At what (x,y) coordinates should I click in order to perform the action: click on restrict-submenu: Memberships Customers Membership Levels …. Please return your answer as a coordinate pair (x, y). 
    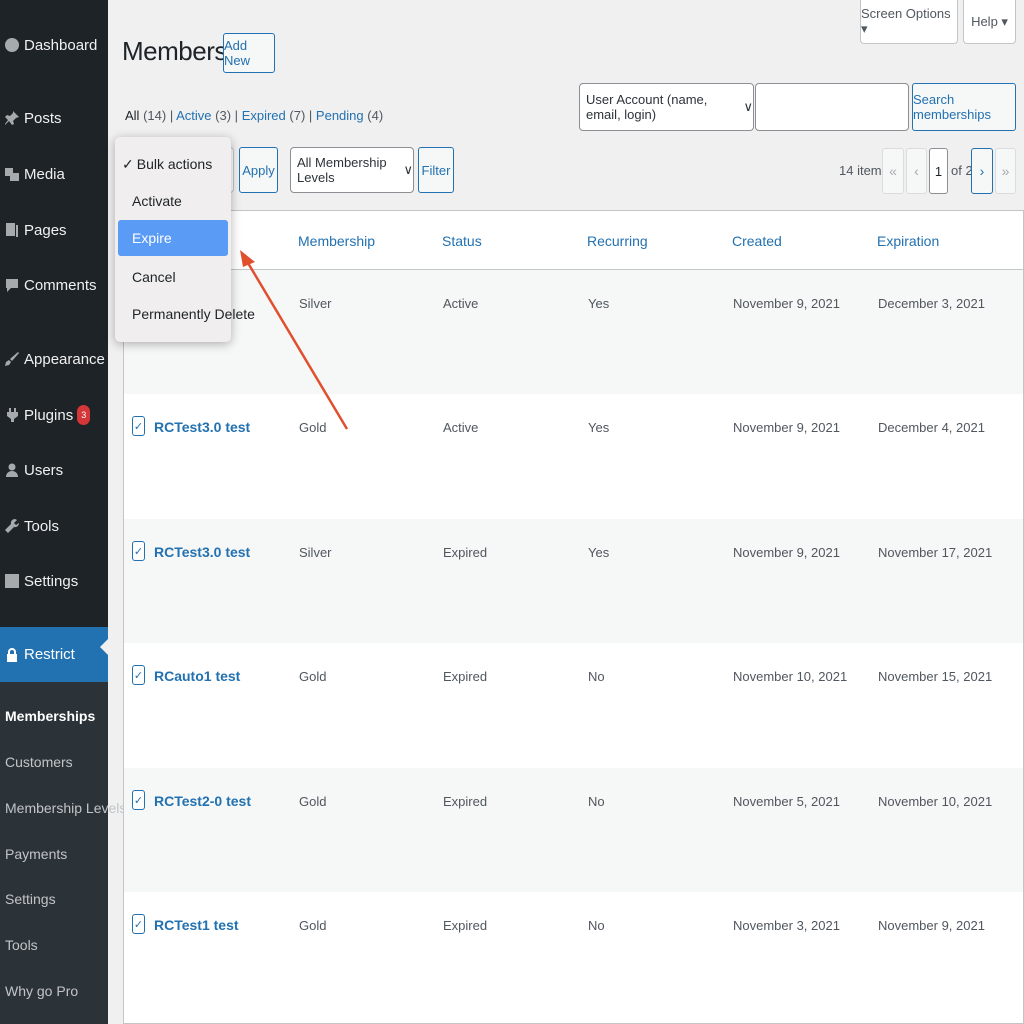
    Looking at the image, I should click on (63, 853).